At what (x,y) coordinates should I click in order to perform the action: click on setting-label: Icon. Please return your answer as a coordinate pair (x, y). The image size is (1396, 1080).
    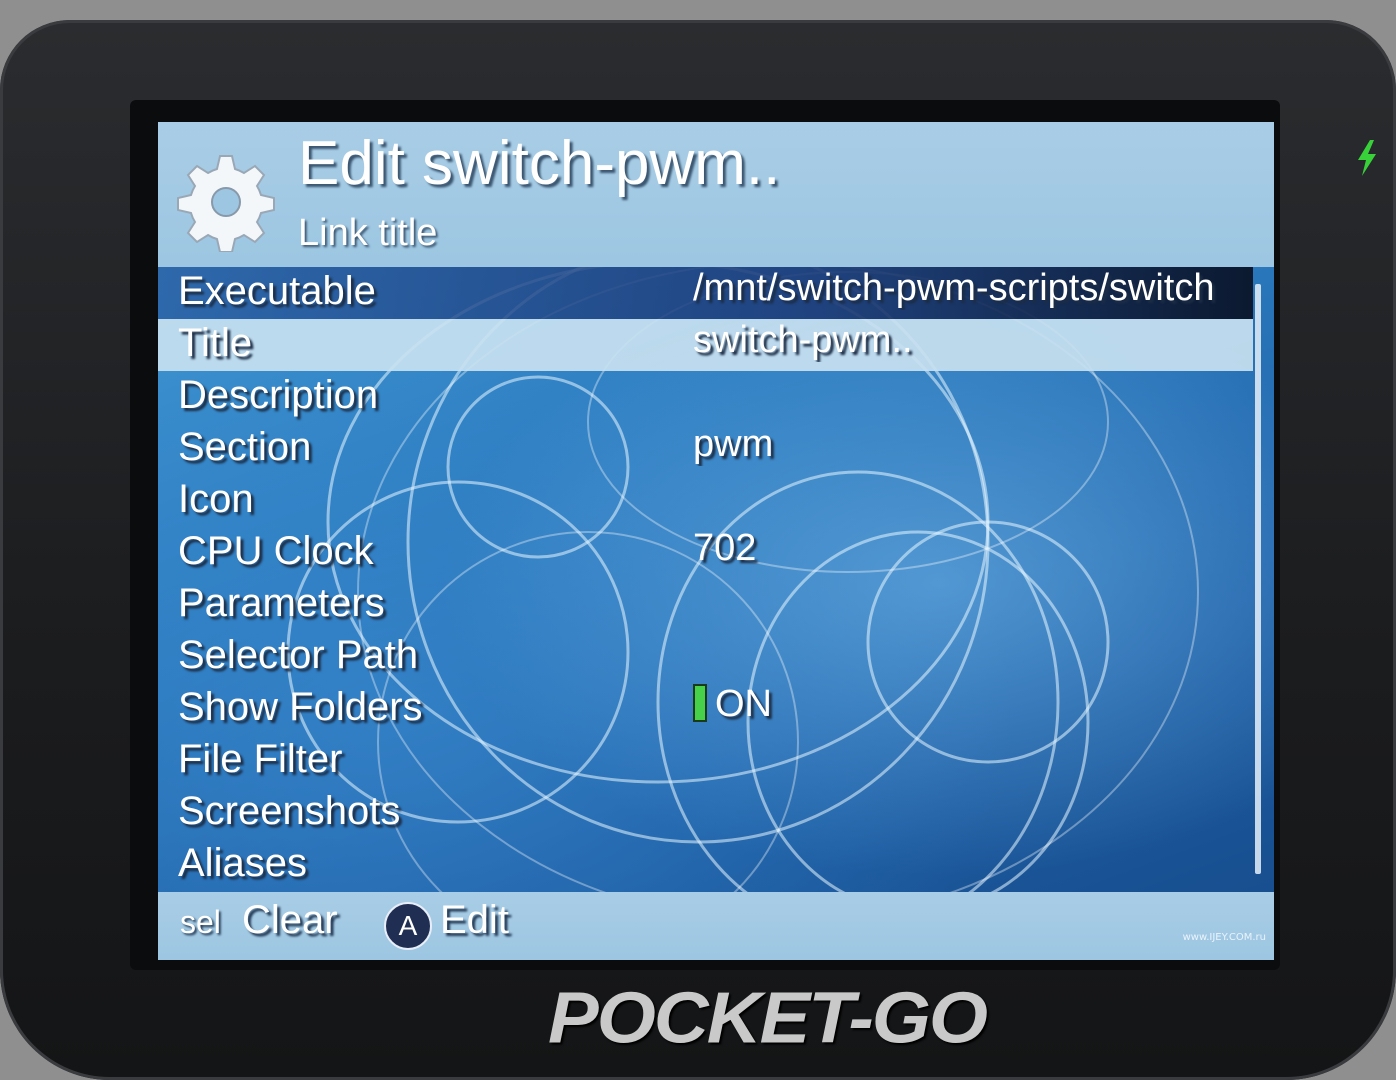
    Looking at the image, I should click on (216, 499).